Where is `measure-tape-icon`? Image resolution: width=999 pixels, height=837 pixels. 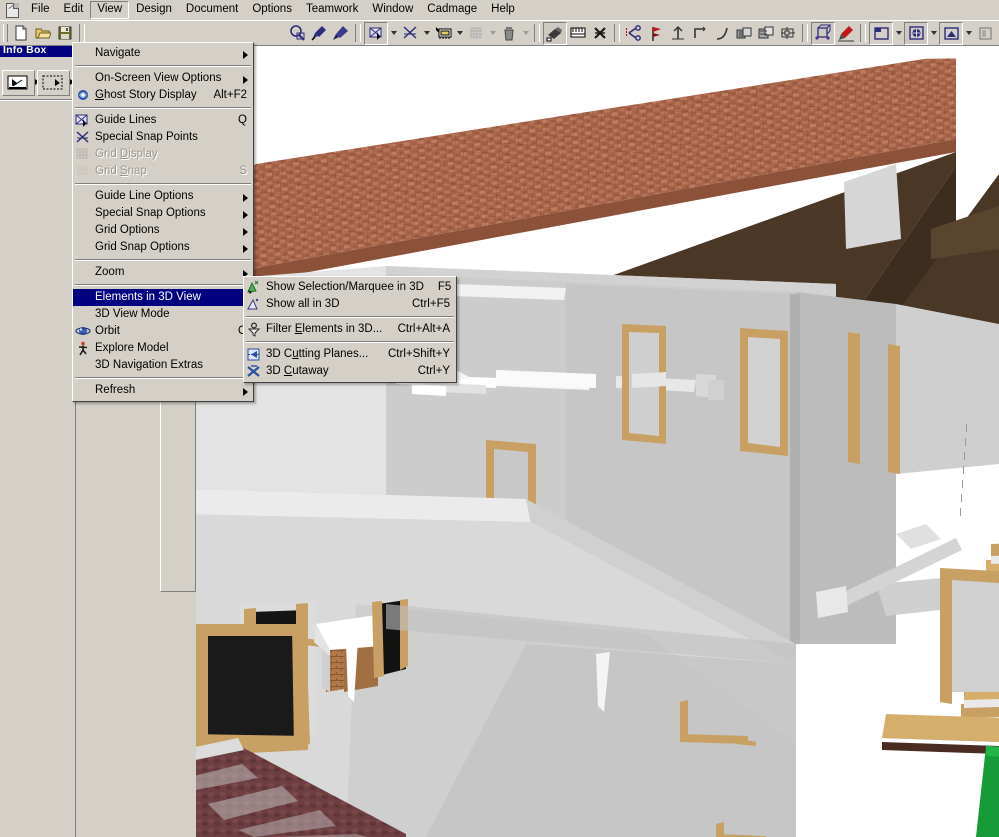 measure-tape-icon is located at coordinates (443, 33).